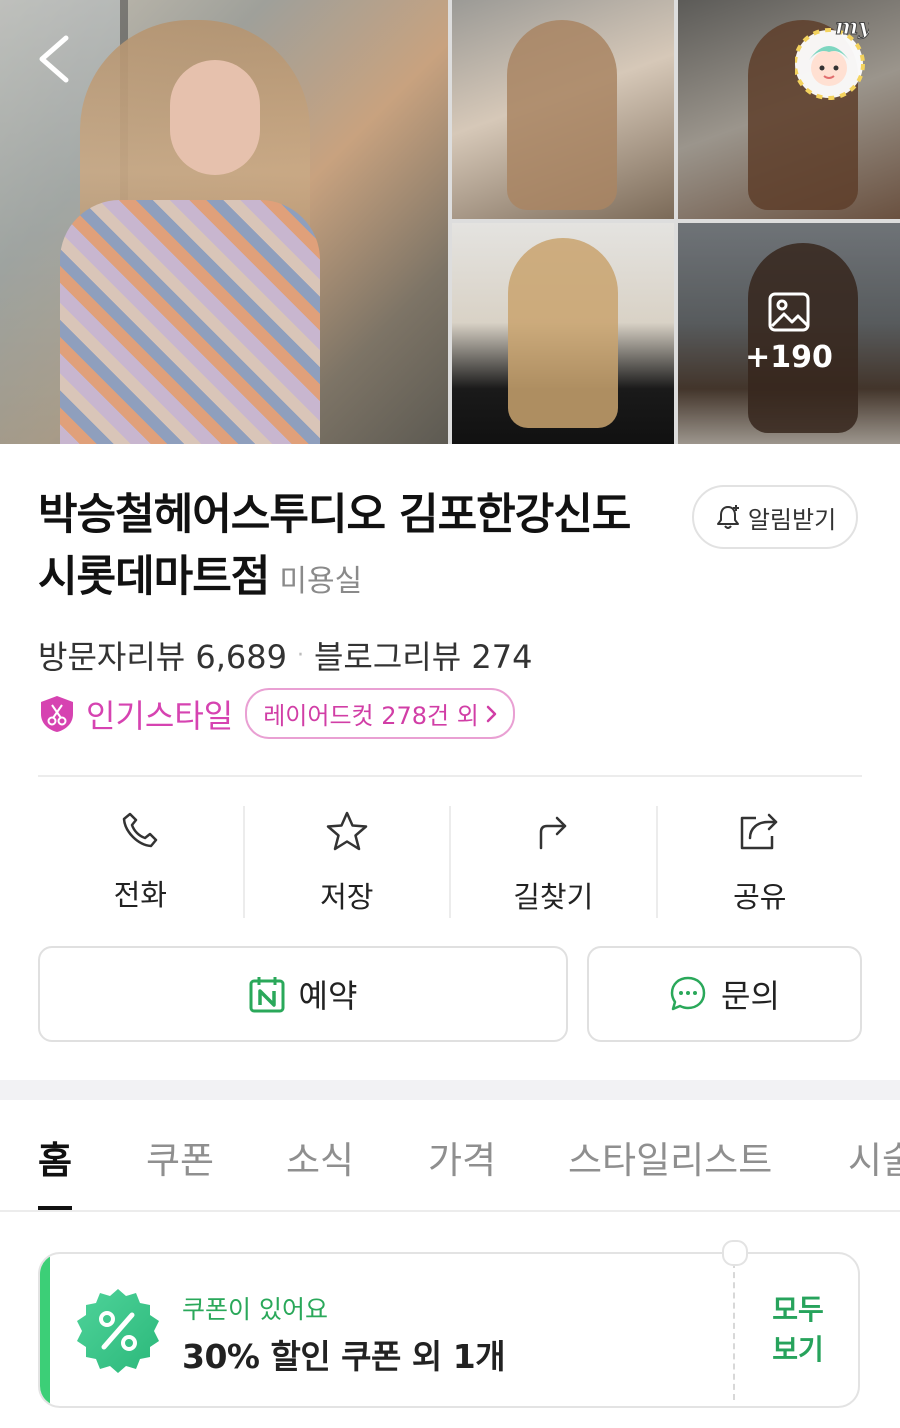 Image resolution: width=900 pixels, height=1428 pixels. What do you see at coordinates (792, 519) in the screenshot?
I see `notify-label: 알림받기` at bounding box center [792, 519].